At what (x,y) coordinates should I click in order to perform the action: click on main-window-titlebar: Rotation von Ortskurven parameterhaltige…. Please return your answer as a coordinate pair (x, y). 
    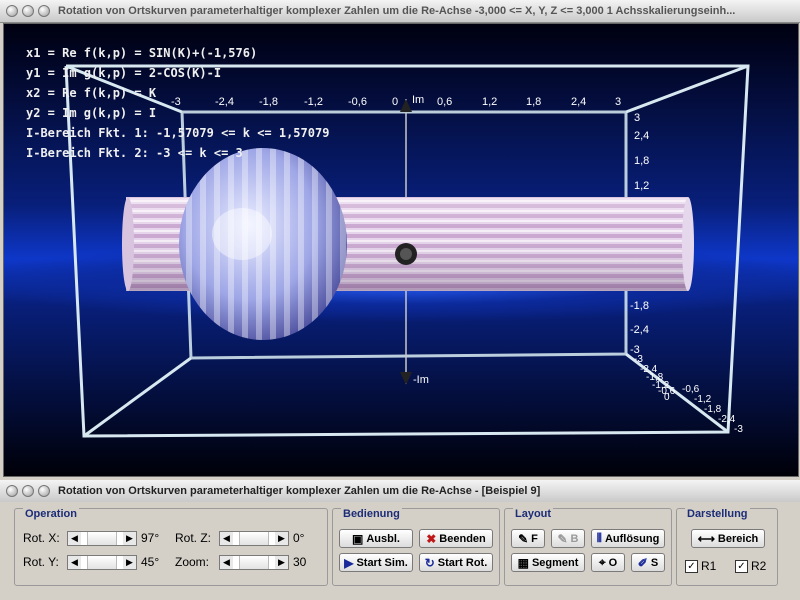
    Looking at the image, I should click on (400, 11).